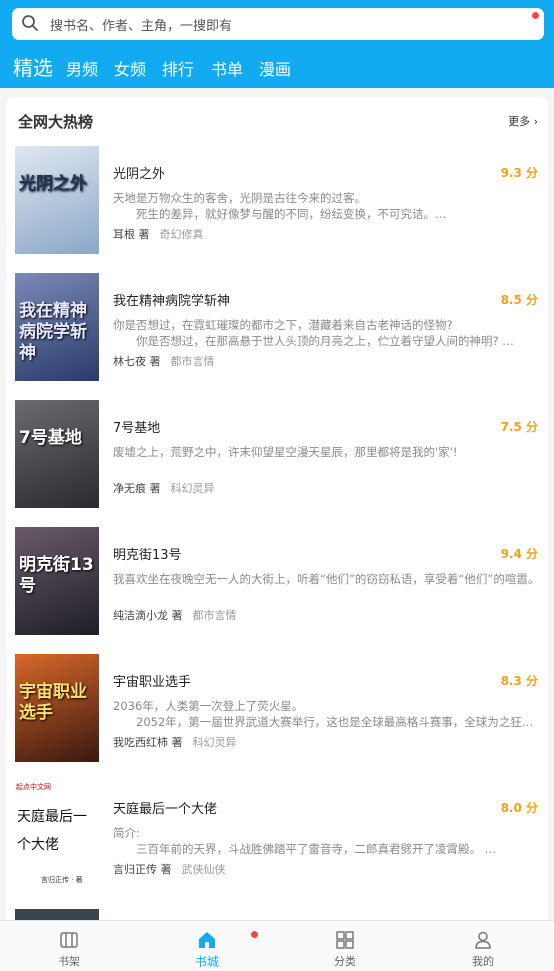 This screenshot has width=554, height=971. What do you see at coordinates (69, 961) in the screenshot?
I see `nav-label-bookshelf: 书架` at bounding box center [69, 961].